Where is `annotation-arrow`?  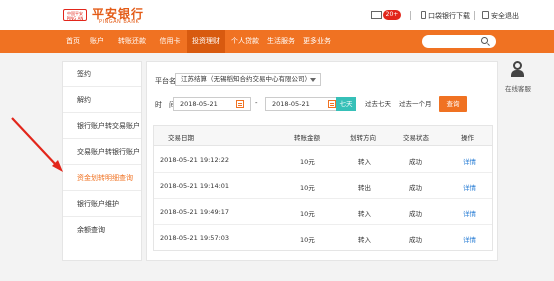
annotation-arrow is located at coordinates (37, 144).